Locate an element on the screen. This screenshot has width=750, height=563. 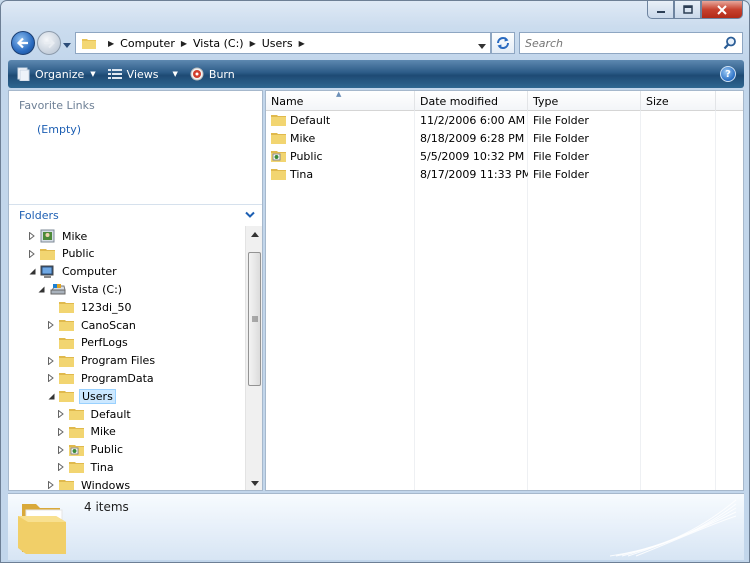
close-button is located at coordinates (722, 10).